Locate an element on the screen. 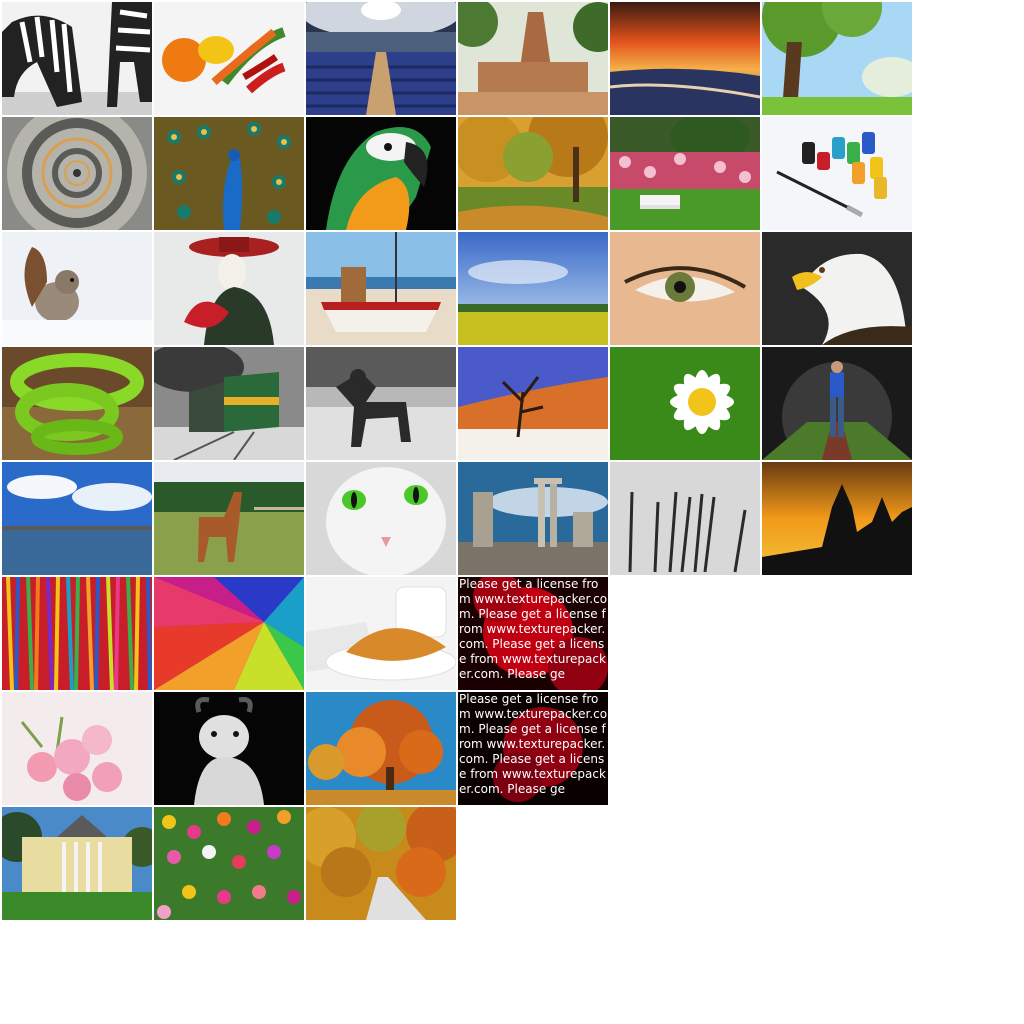 This screenshot has width=1024, height=1024. peppers-photo is located at coordinates (229, 58).